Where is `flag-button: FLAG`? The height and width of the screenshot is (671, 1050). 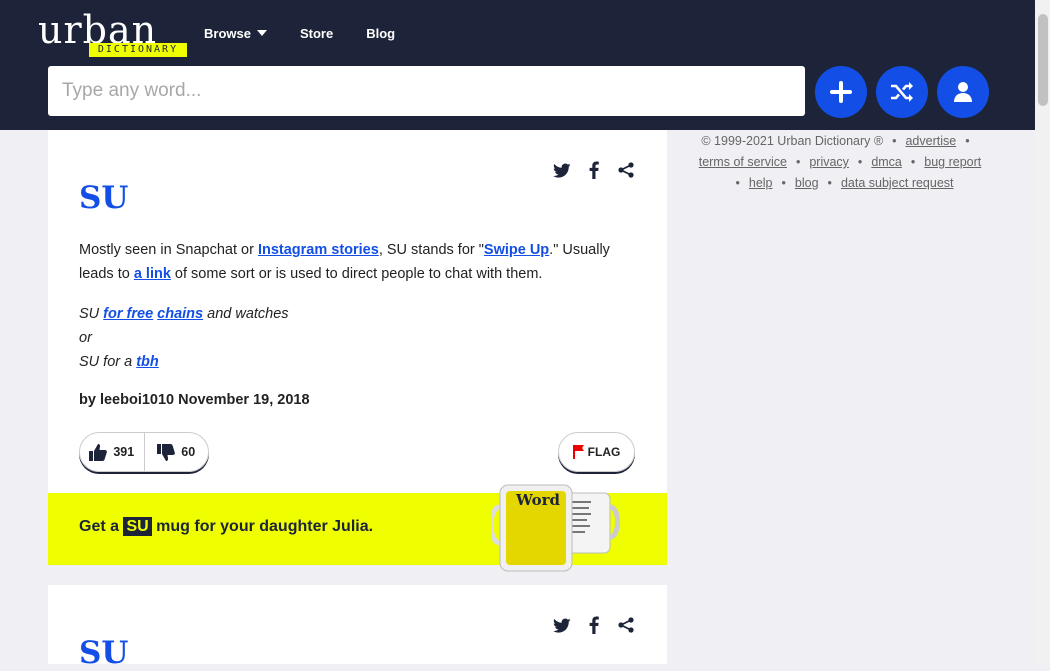 flag-button: FLAG is located at coordinates (596, 452).